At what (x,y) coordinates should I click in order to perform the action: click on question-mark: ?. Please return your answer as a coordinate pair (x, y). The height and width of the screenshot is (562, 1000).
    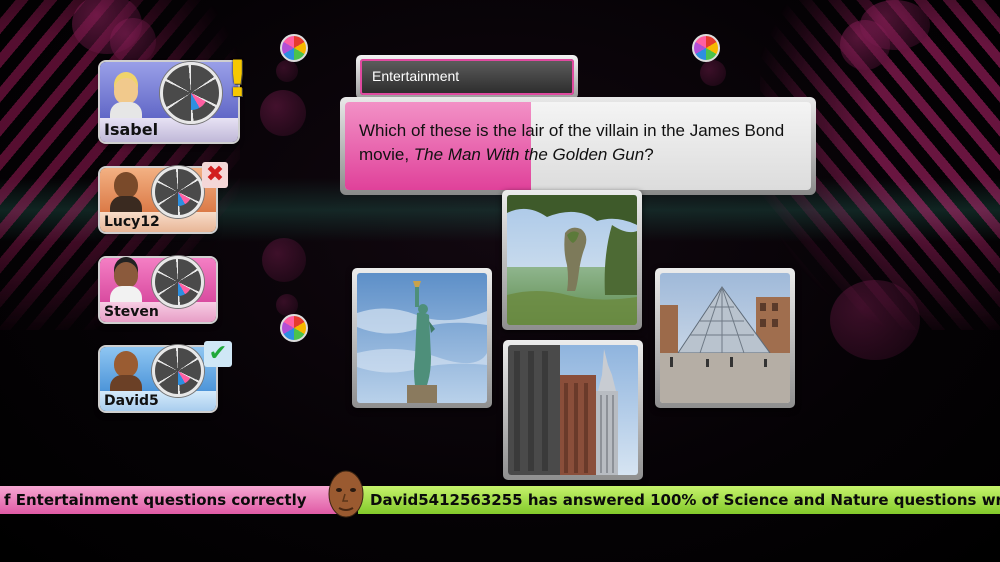
    Looking at the image, I should click on (649, 154).